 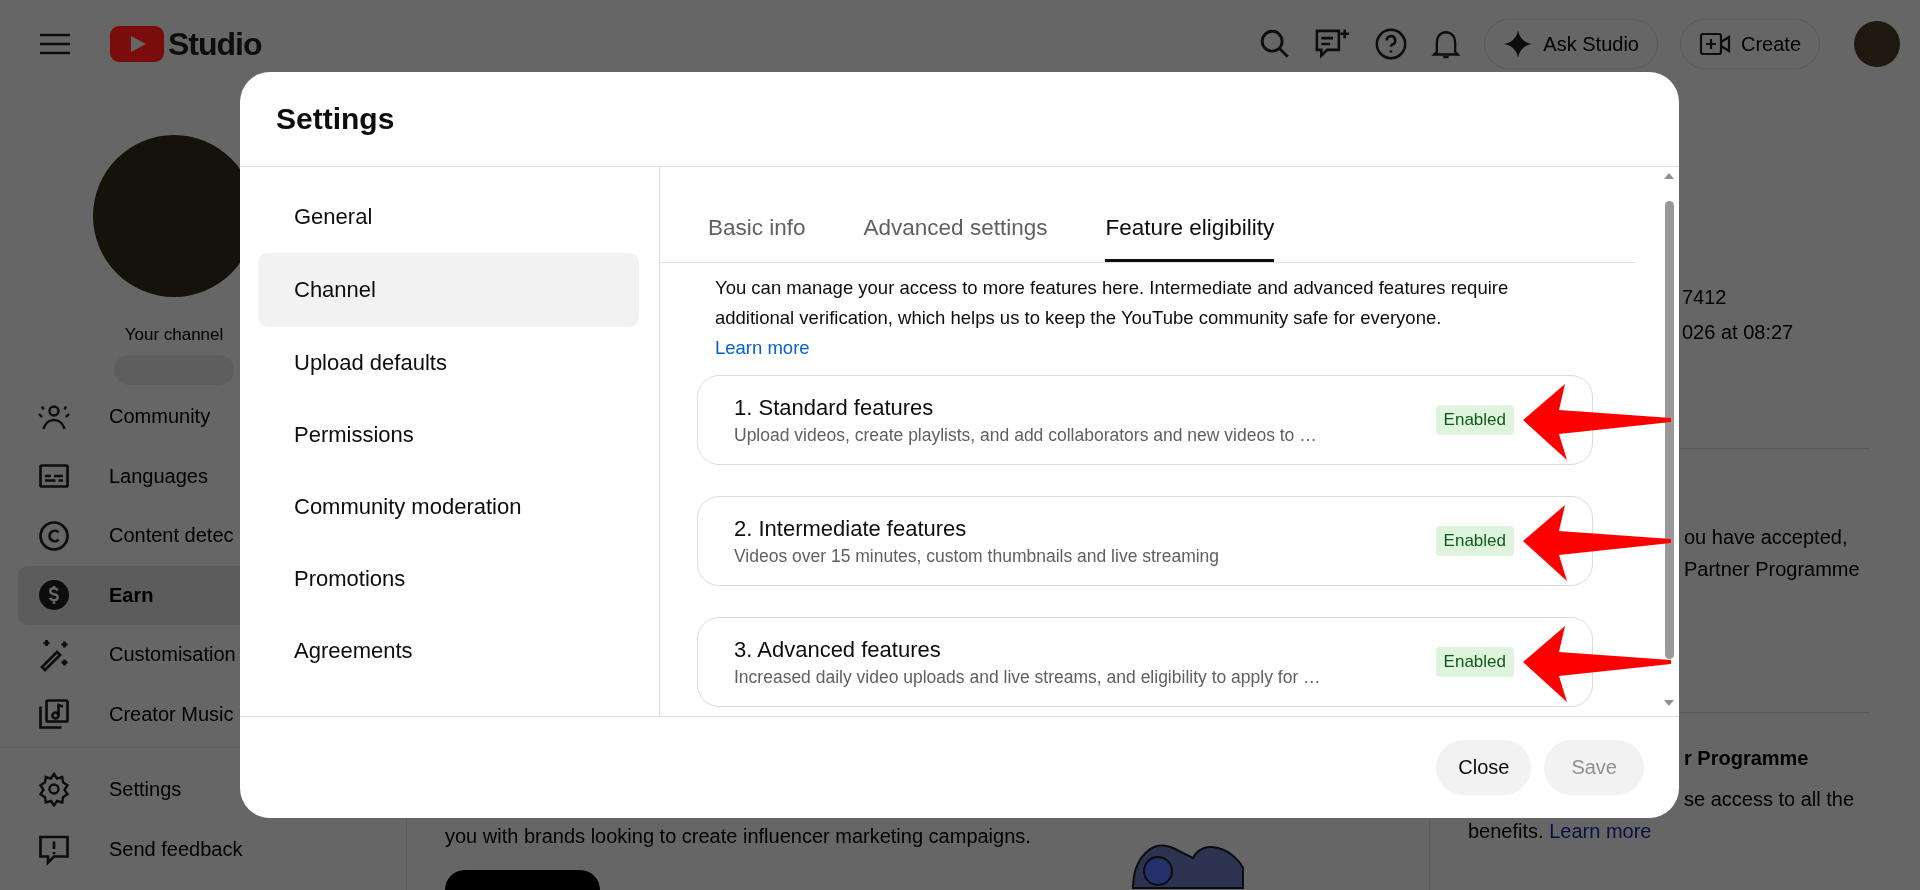 I want to click on feature-description: Videos over 15 minutes, custom thumbnails and live streaming, so click(x=977, y=556).